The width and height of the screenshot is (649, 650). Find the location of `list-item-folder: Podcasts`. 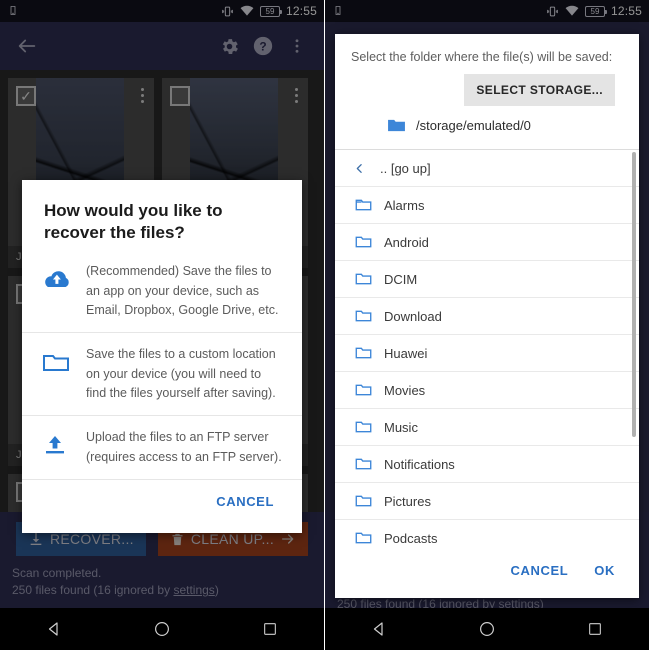

list-item-folder: Podcasts is located at coordinates (487, 533).